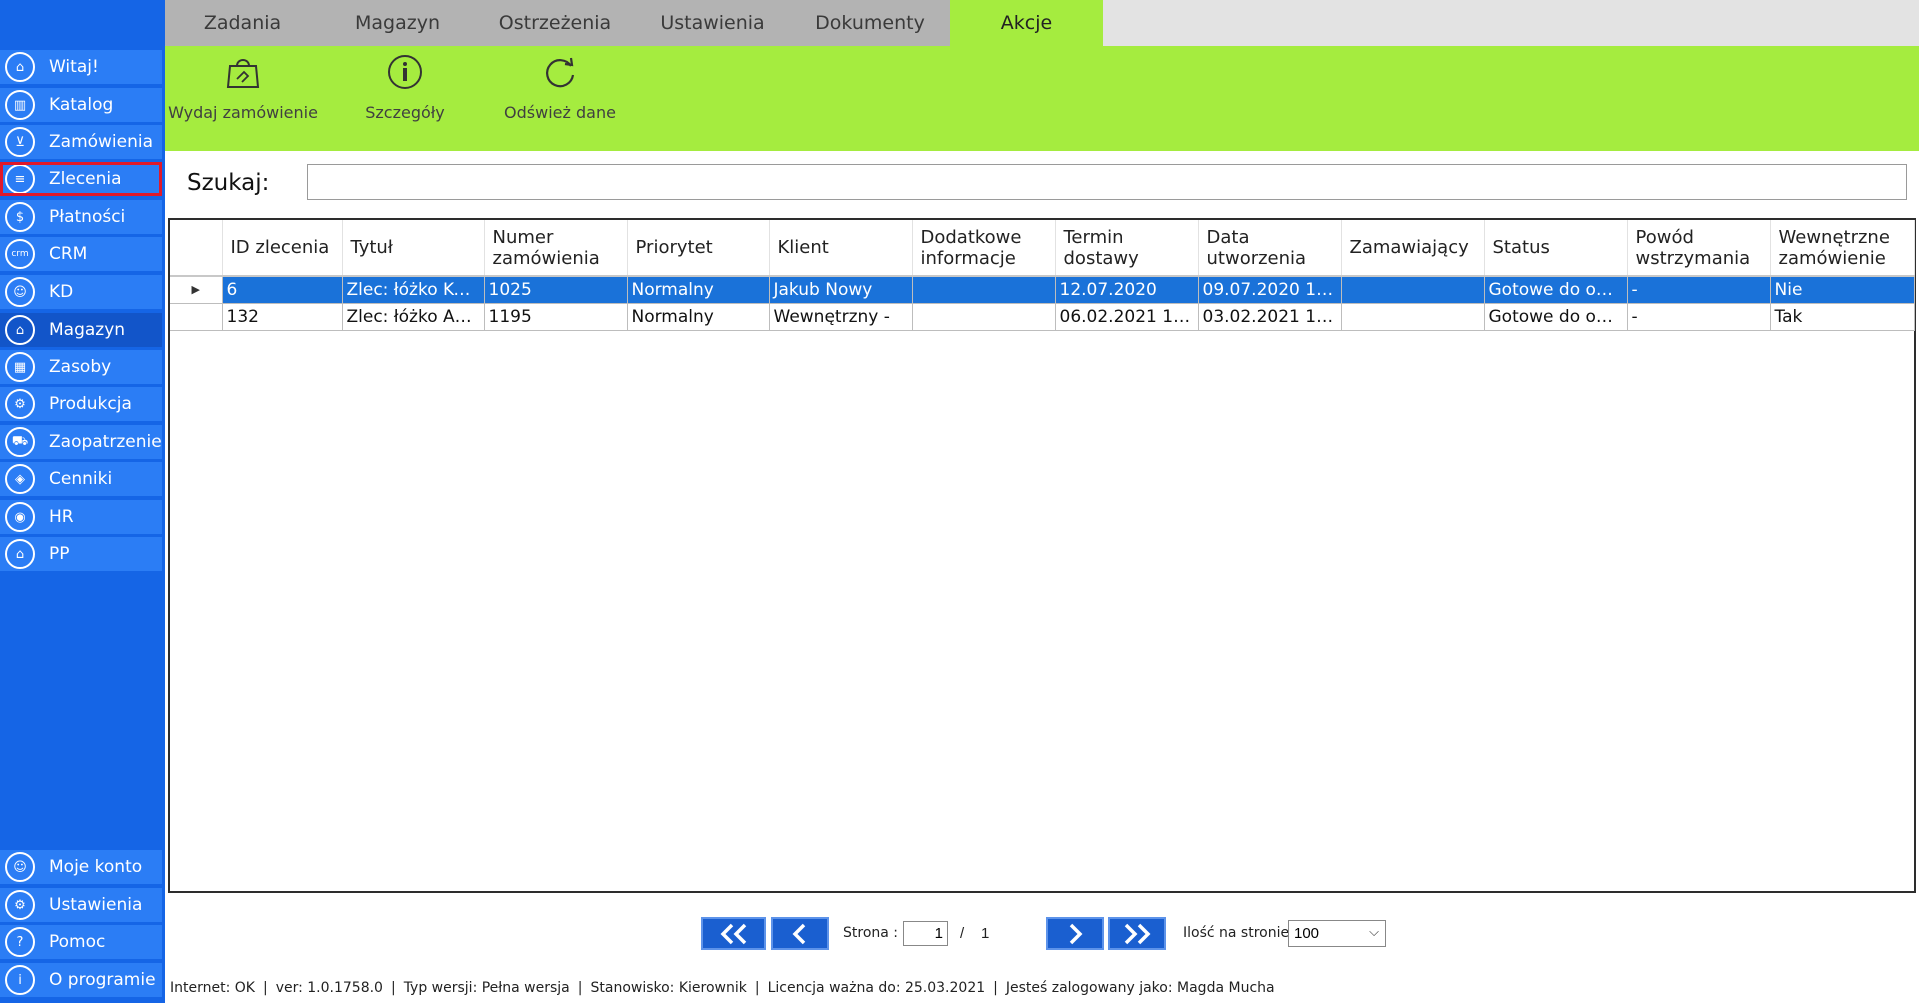 This screenshot has height=1003, width=1919. Describe the element at coordinates (81, 142) in the screenshot. I see `sidebar-item-zamowienia: ⊻ Zamówienia` at that location.